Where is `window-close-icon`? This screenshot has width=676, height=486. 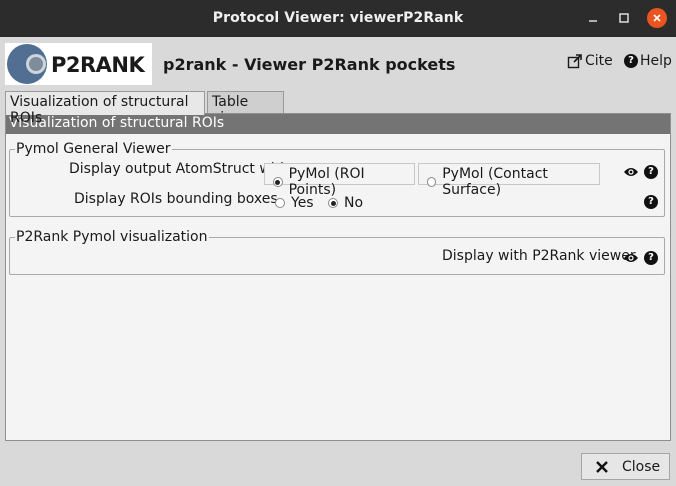 window-close-icon is located at coordinates (657, 18).